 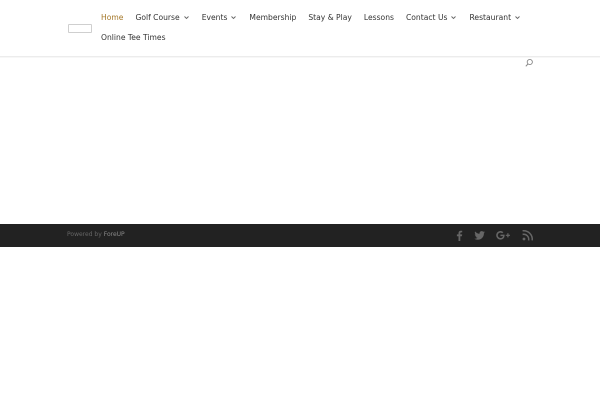 I want to click on search-icon, so click(x=529, y=60).